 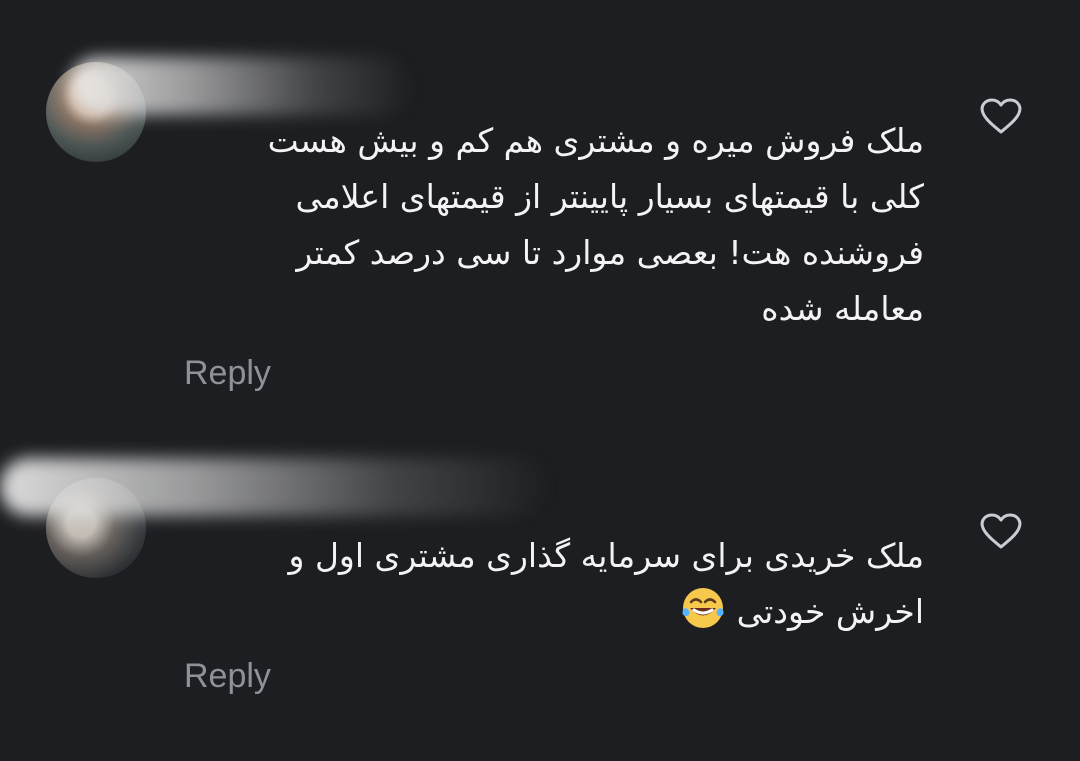 What do you see at coordinates (595, 140) in the screenshot?
I see `comment-line: ملک فروش میره و مشتری هم کم و بیش هست` at bounding box center [595, 140].